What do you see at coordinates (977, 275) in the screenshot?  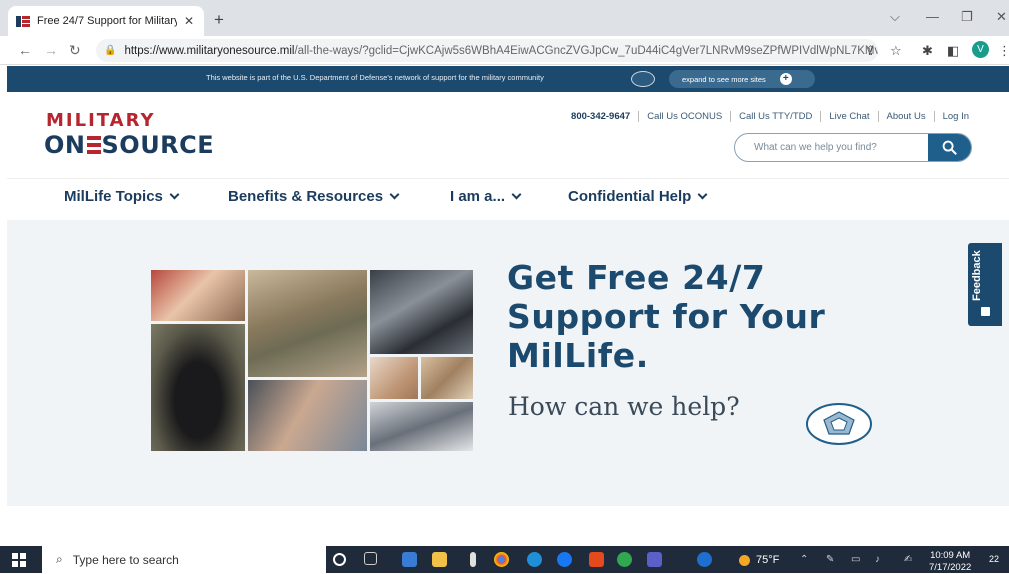 I see `feedback-label: Feedback` at bounding box center [977, 275].